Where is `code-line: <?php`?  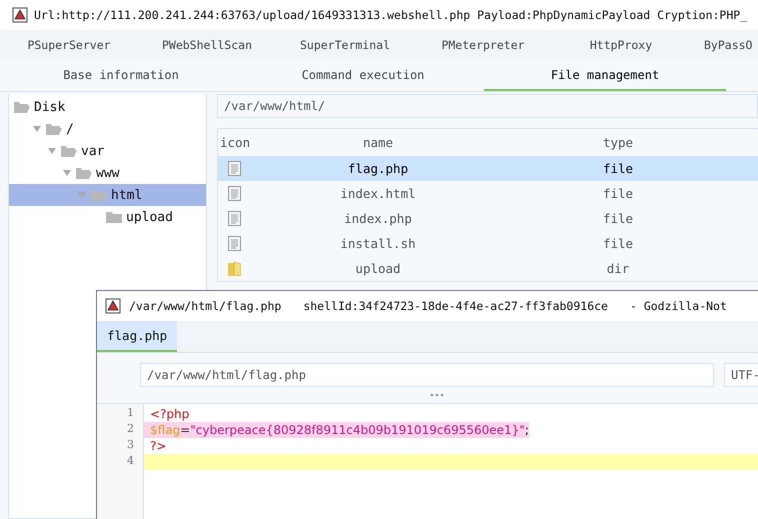 code-line: <?php is located at coordinates (169, 414).